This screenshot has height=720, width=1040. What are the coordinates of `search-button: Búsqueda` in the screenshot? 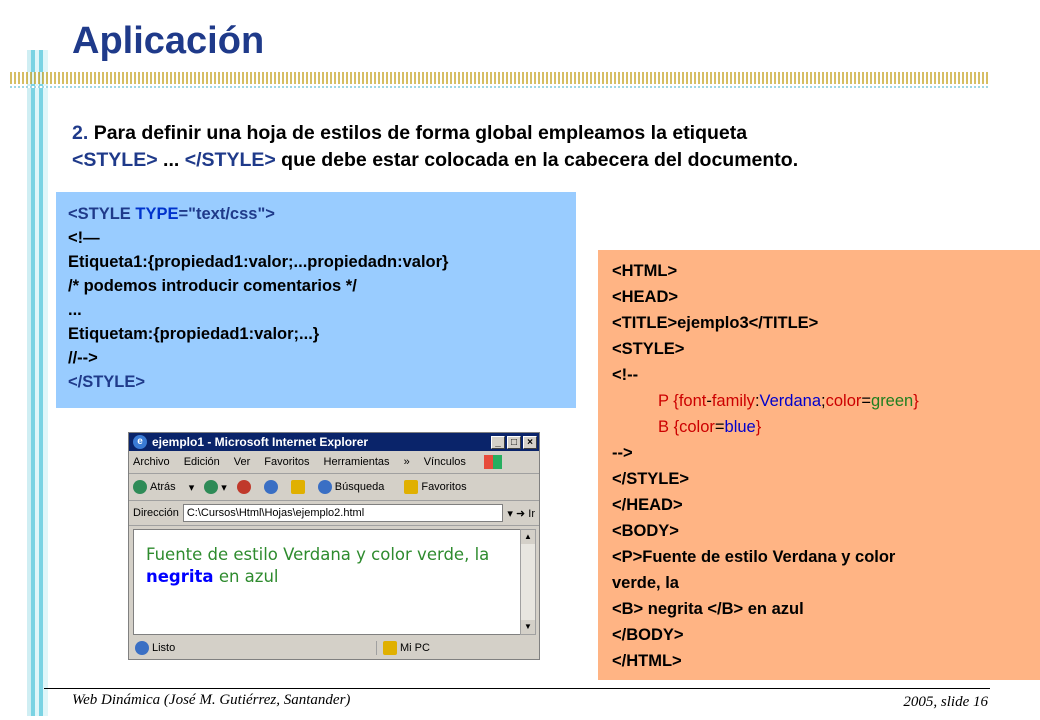 It's located at (356, 487).